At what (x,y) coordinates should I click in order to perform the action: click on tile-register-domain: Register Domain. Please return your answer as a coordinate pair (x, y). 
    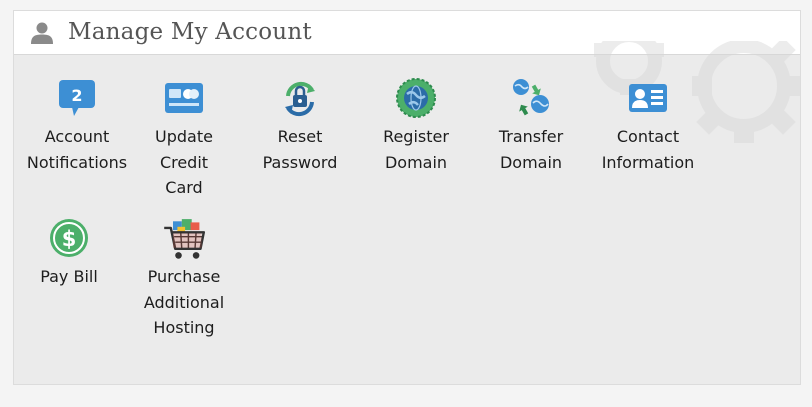
    Looking at the image, I should click on (416, 126).